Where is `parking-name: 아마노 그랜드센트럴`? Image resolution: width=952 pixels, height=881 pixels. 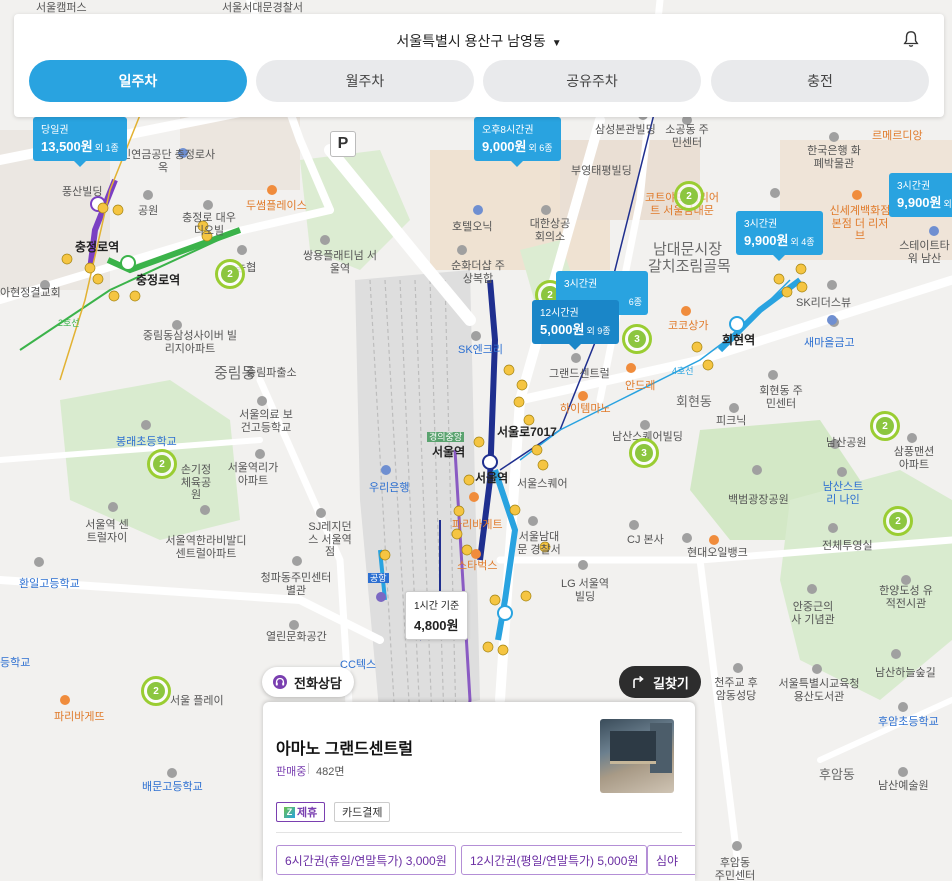
parking-name: 아마노 그랜드센트럴 is located at coordinates (344, 749).